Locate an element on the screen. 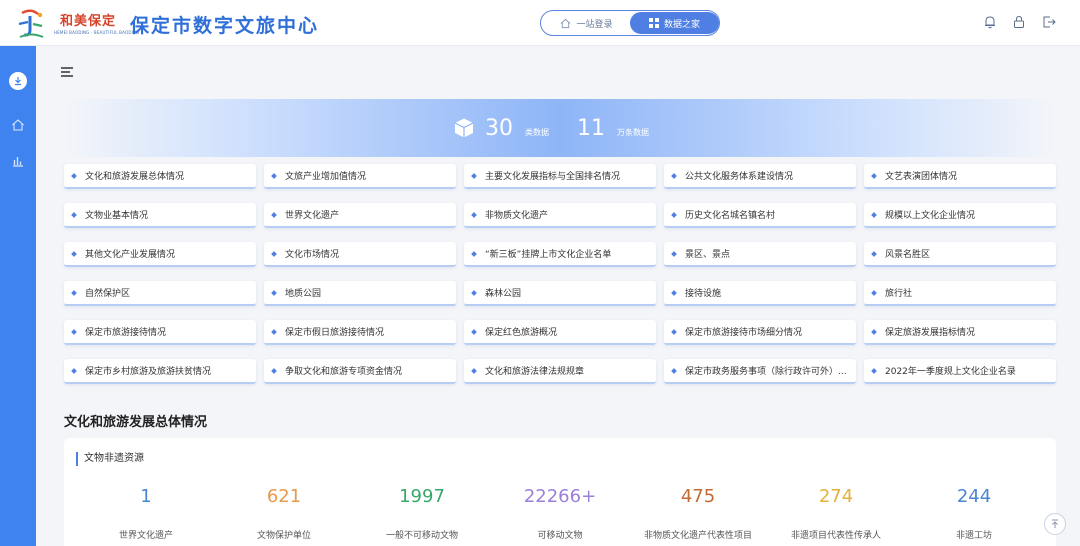  category-card: 文物业基本情况 is located at coordinates (160, 215).